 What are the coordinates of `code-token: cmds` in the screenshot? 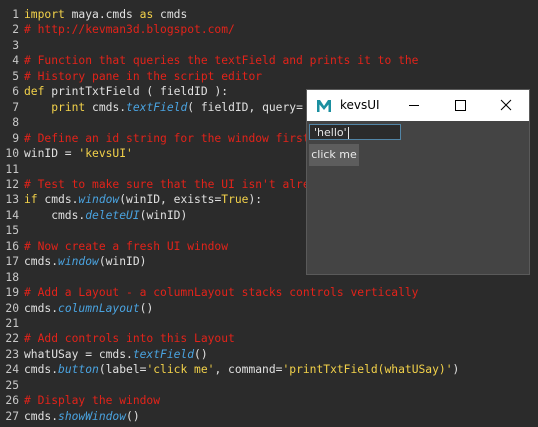 It's located at (170, 14).